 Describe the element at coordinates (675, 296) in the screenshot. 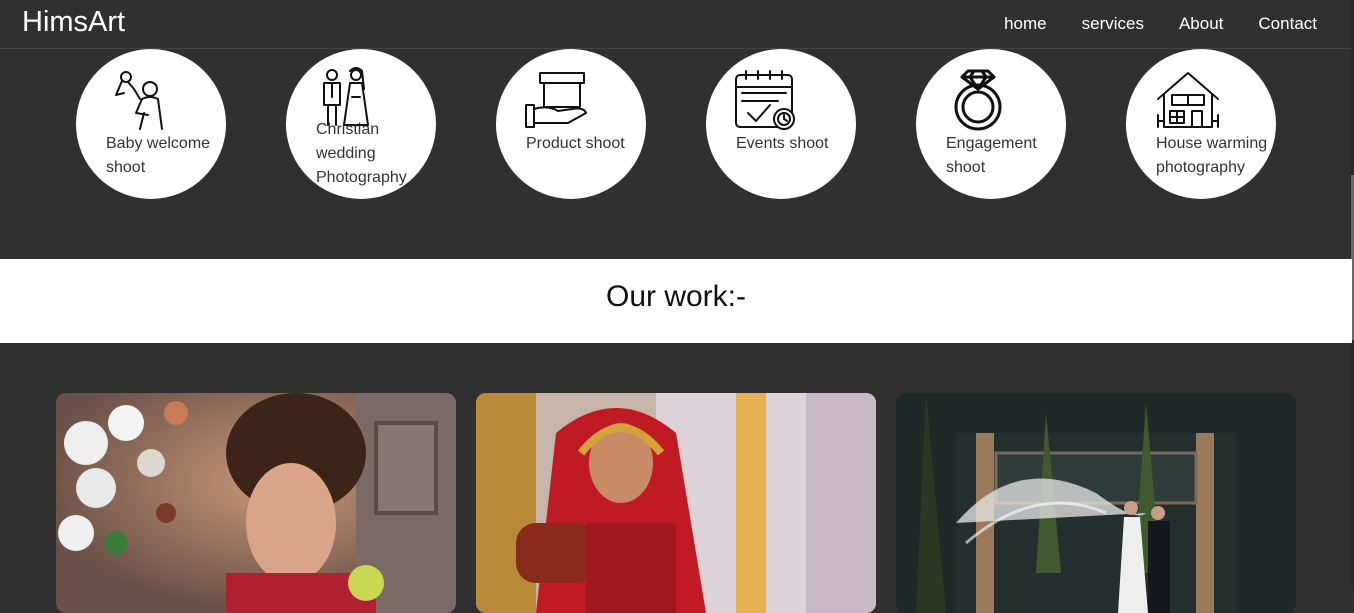

I see `our-work-heading: Our work:-` at that location.